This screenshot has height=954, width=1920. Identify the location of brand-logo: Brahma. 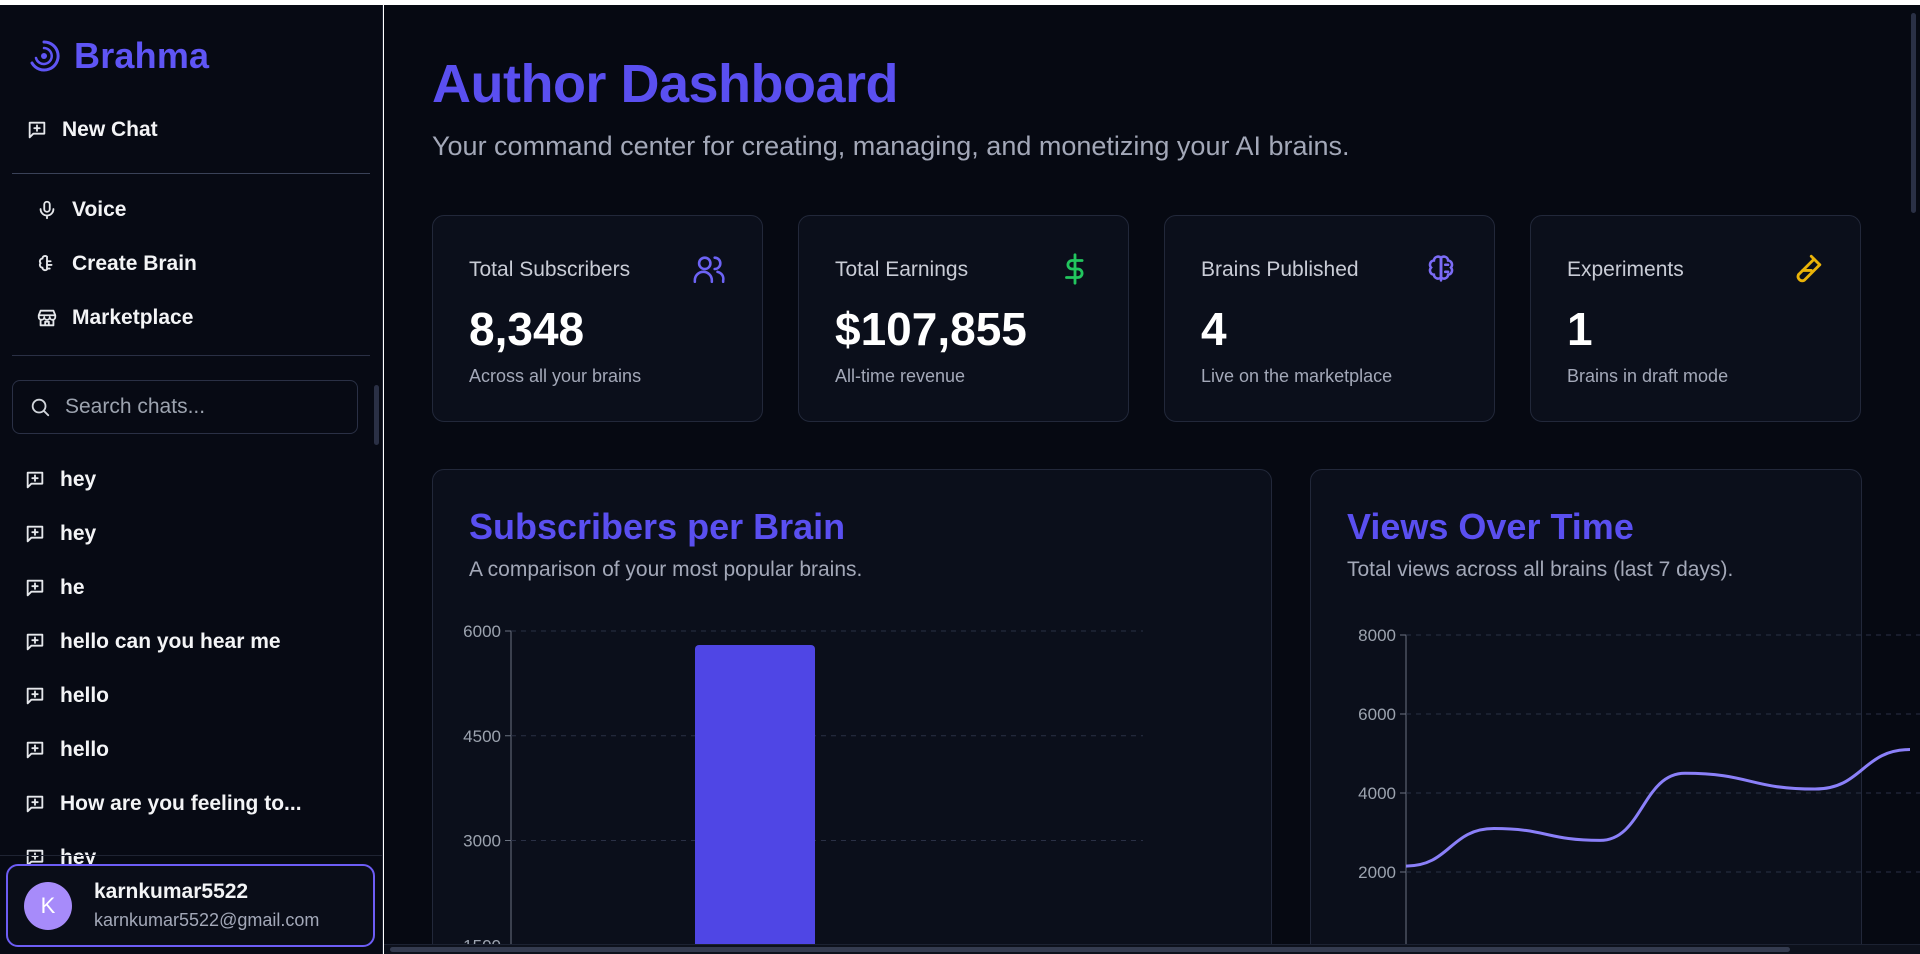
(117, 56).